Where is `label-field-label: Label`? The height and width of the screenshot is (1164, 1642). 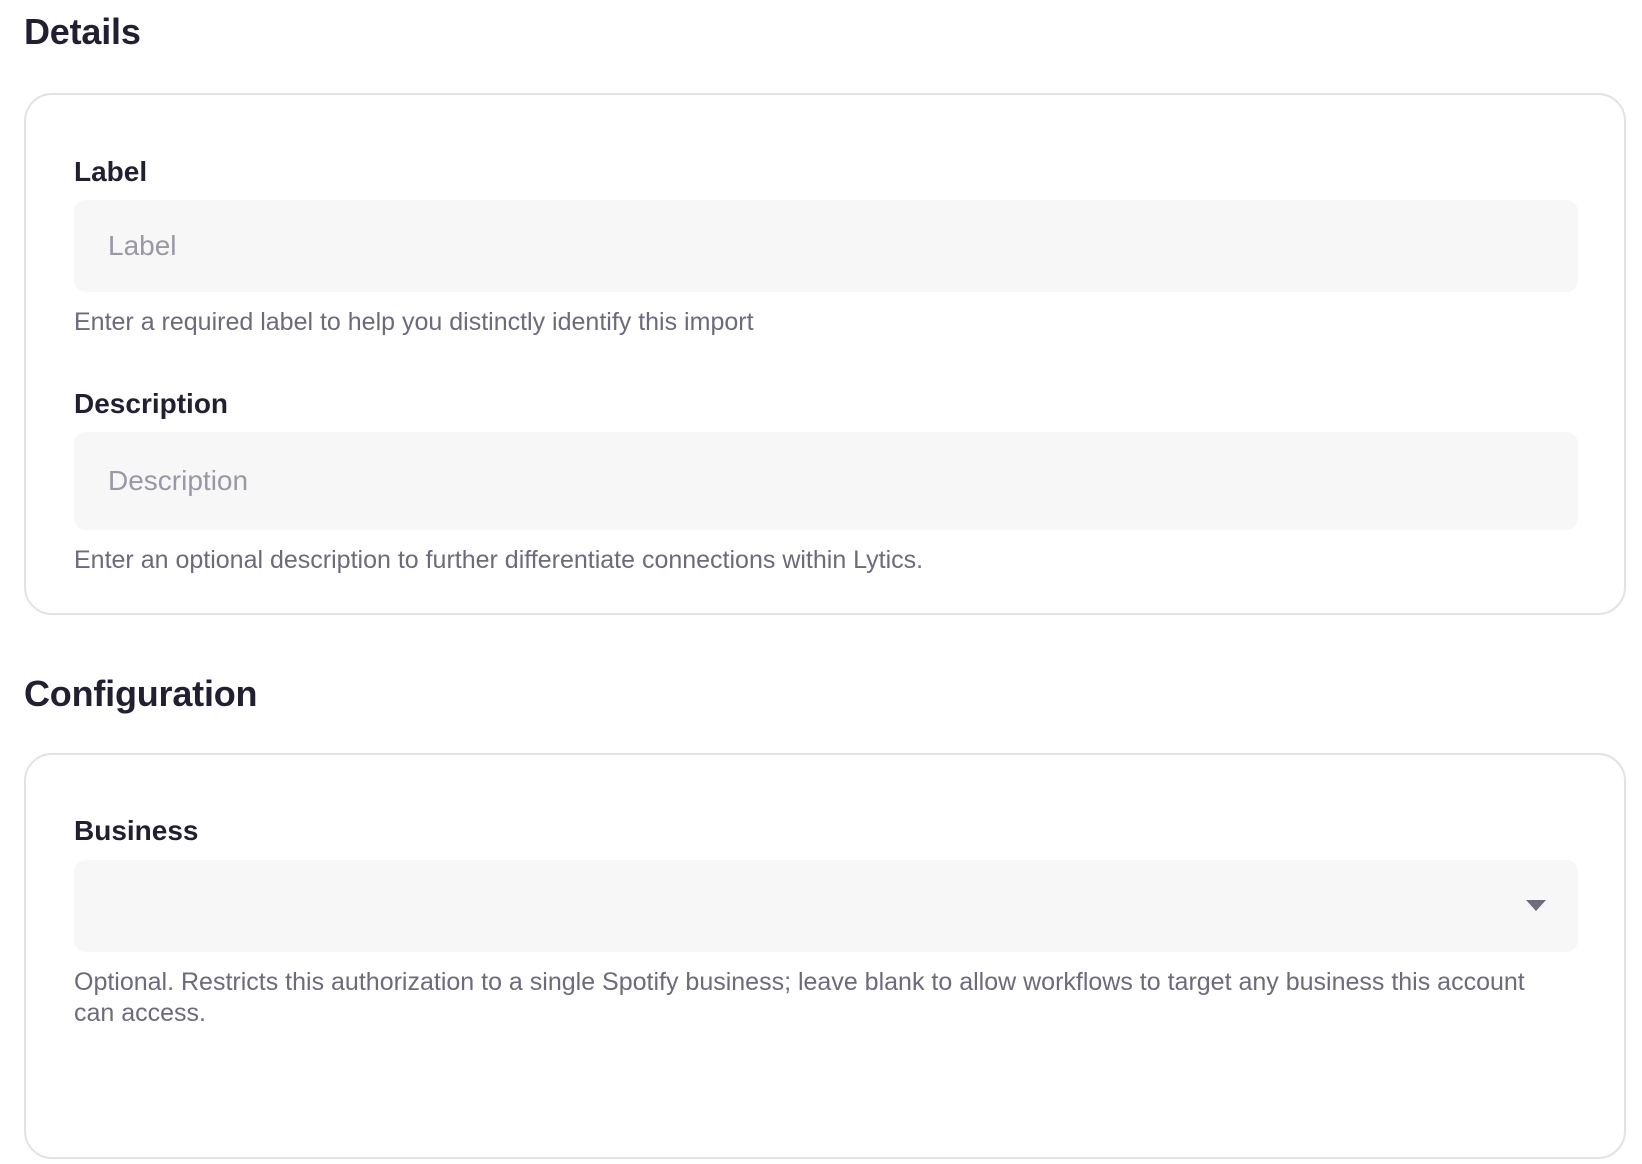
label-field-label: Label is located at coordinates (111, 171).